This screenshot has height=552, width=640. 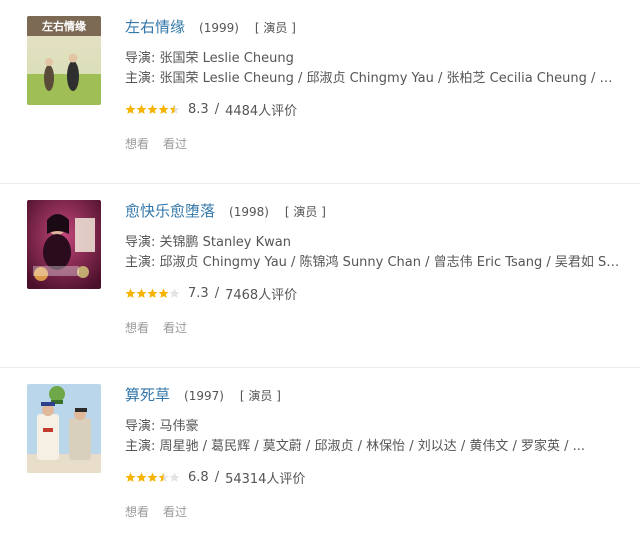 I want to click on rating-votes: 7468人评价, so click(x=261, y=295).